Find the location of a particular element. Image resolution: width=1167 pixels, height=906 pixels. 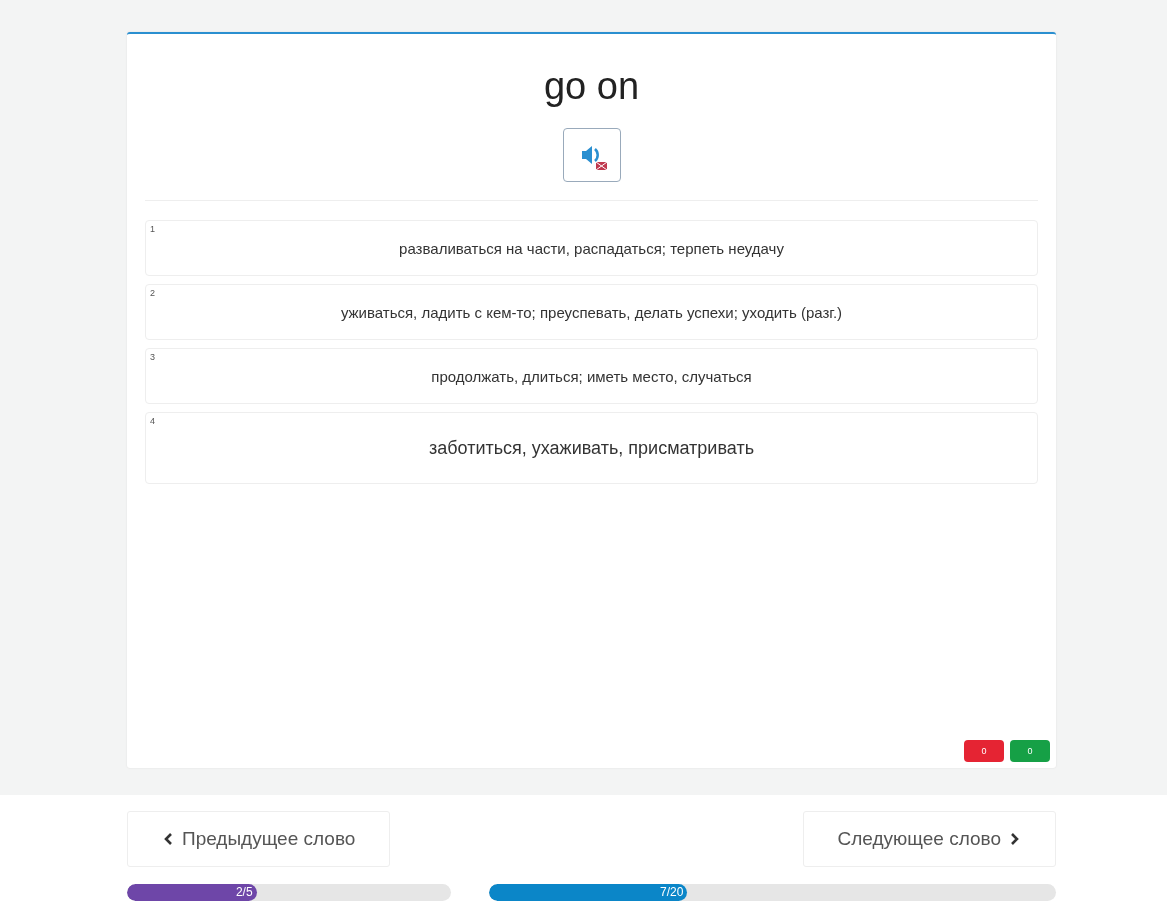

next-word-button: Следующее слово is located at coordinates (929, 839).